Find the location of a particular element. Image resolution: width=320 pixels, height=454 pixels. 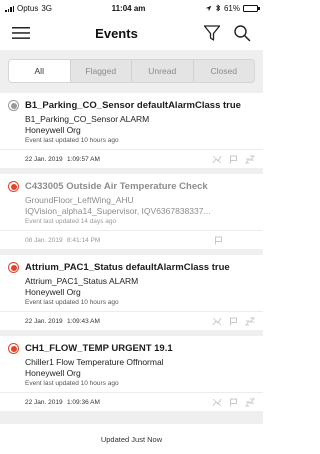

status-left: Optus 3G is located at coordinates (28, 8).